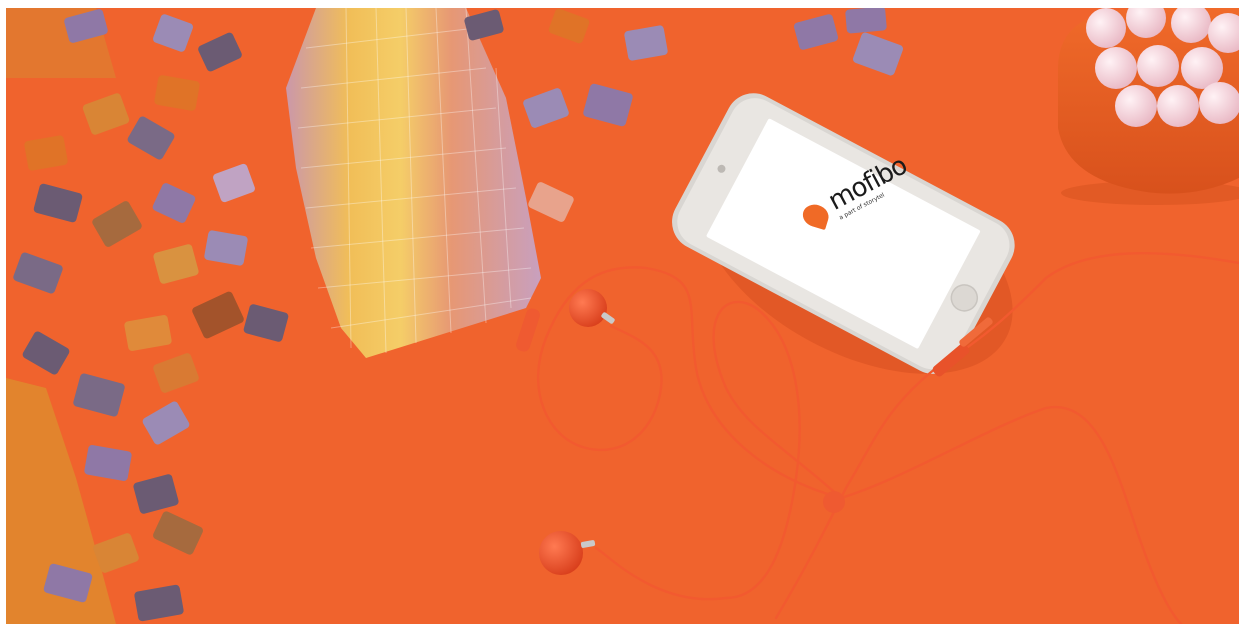 This screenshot has height=628, width=1245. What do you see at coordinates (1148, 106) in the screenshot?
I see `marshmallow-bowl` at bounding box center [1148, 106].